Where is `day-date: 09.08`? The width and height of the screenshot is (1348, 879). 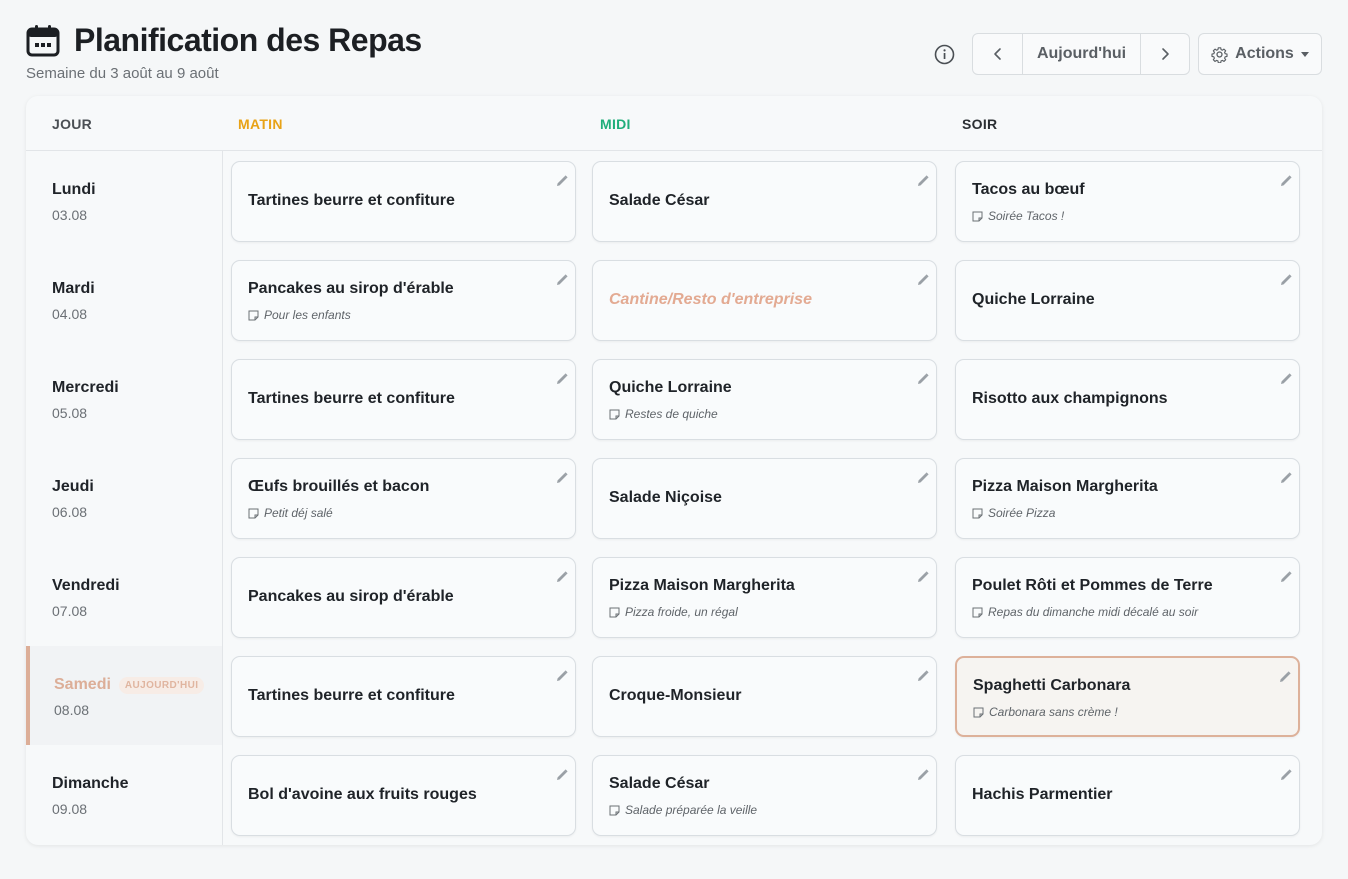 day-date: 09.08 is located at coordinates (70, 809).